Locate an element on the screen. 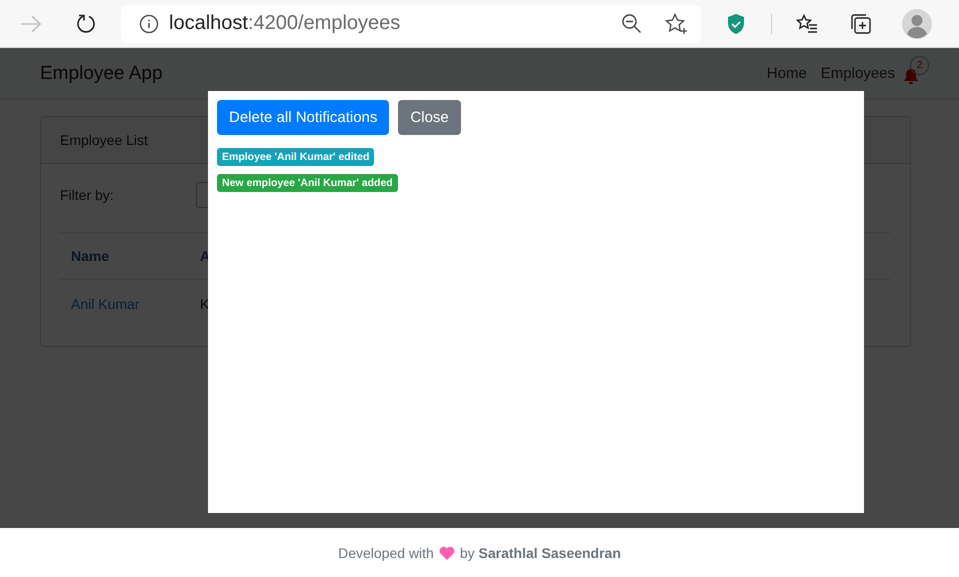 The width and height of the screenshot is (959, 577). table-cell: K is located at coordinates (540, 304).